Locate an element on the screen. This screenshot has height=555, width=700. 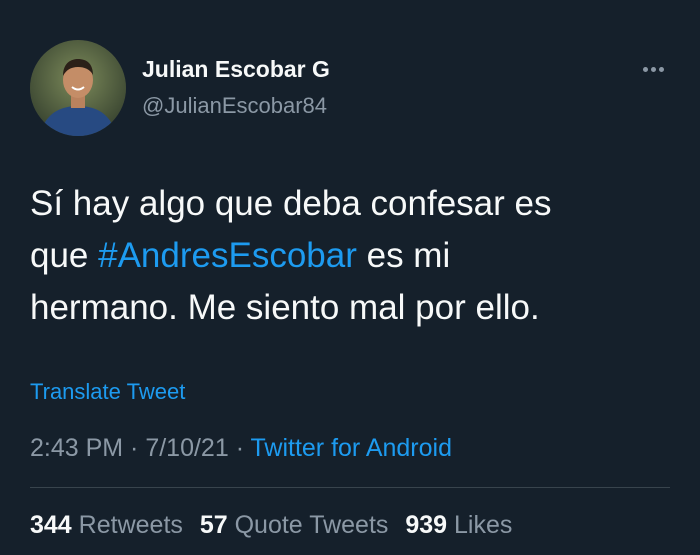
tweet-meta: 2:43 PM · 7/10/21 · Twitter for Android is located at coordinates (241, 448).